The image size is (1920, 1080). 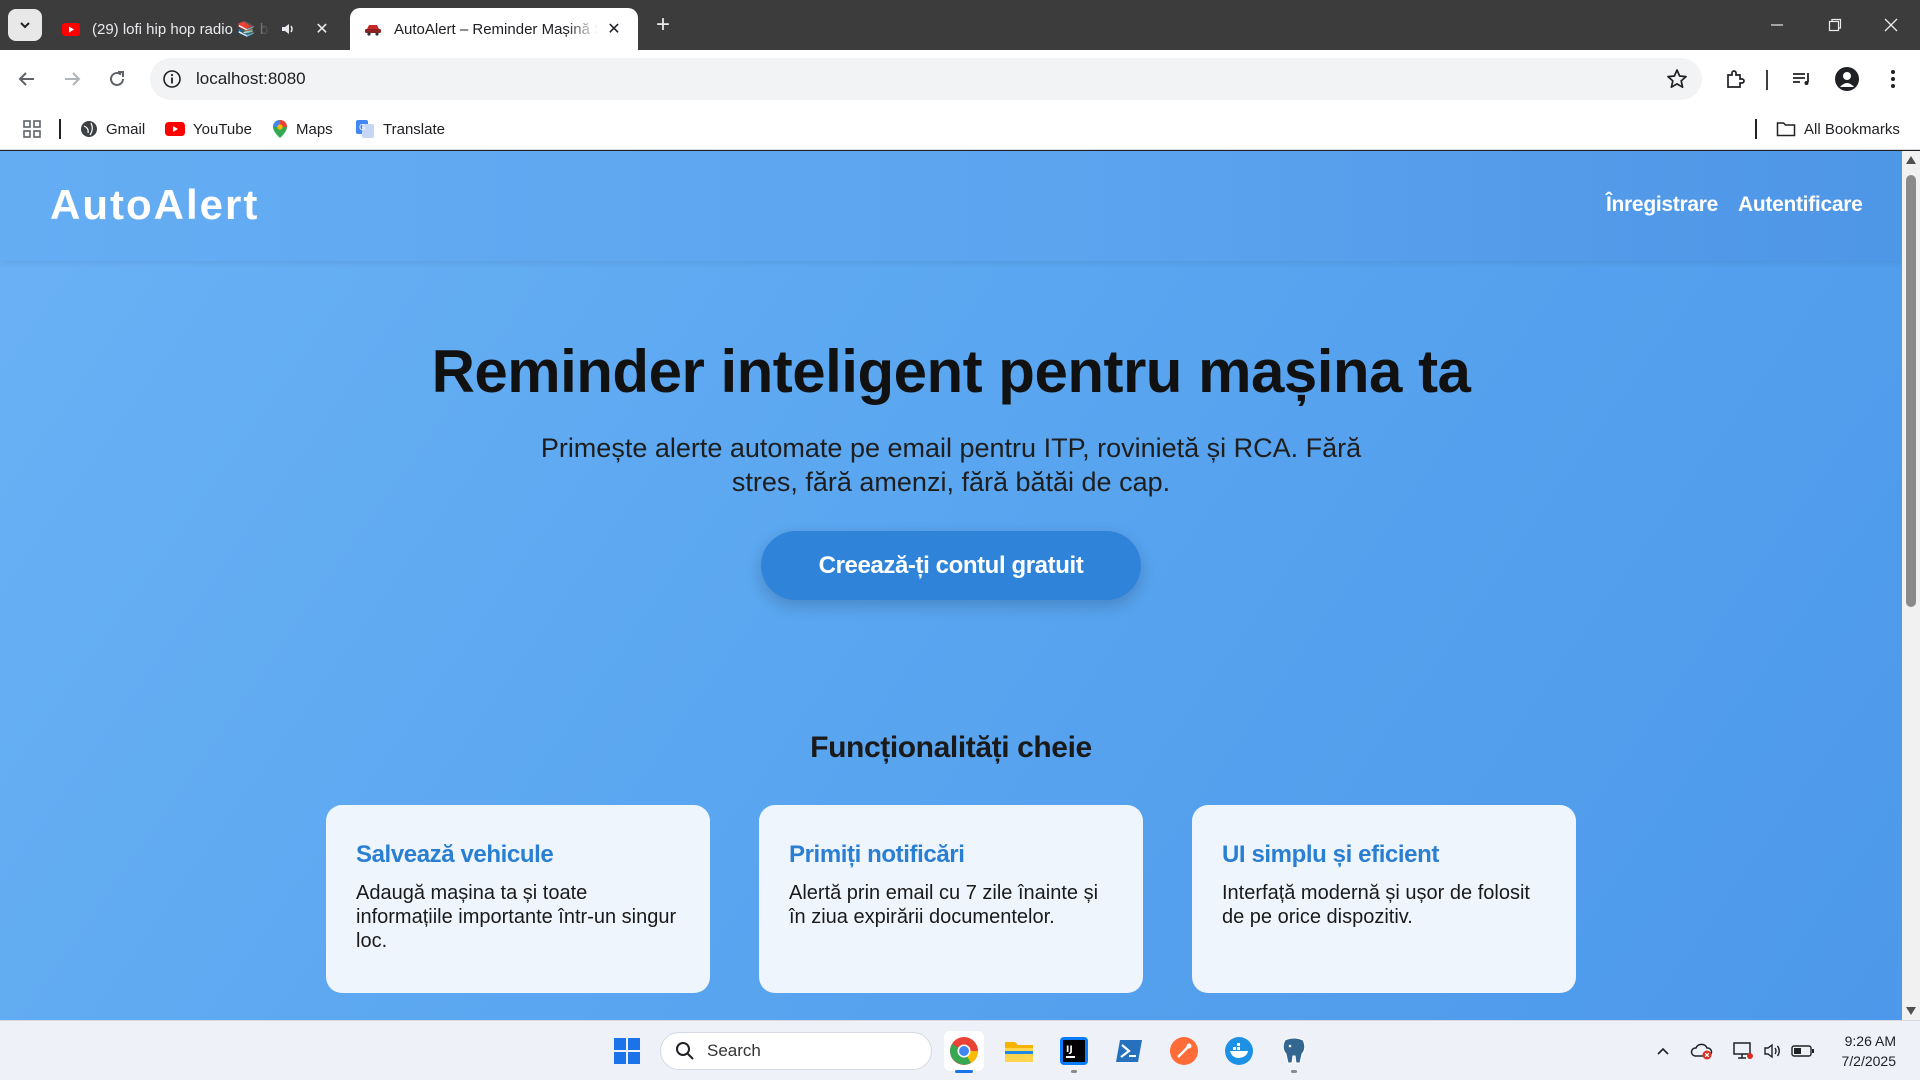 What do you see at coordinates (36, 129) in the screenshot?
I see `apps-grid-icon` at bounding box center [36, 129].